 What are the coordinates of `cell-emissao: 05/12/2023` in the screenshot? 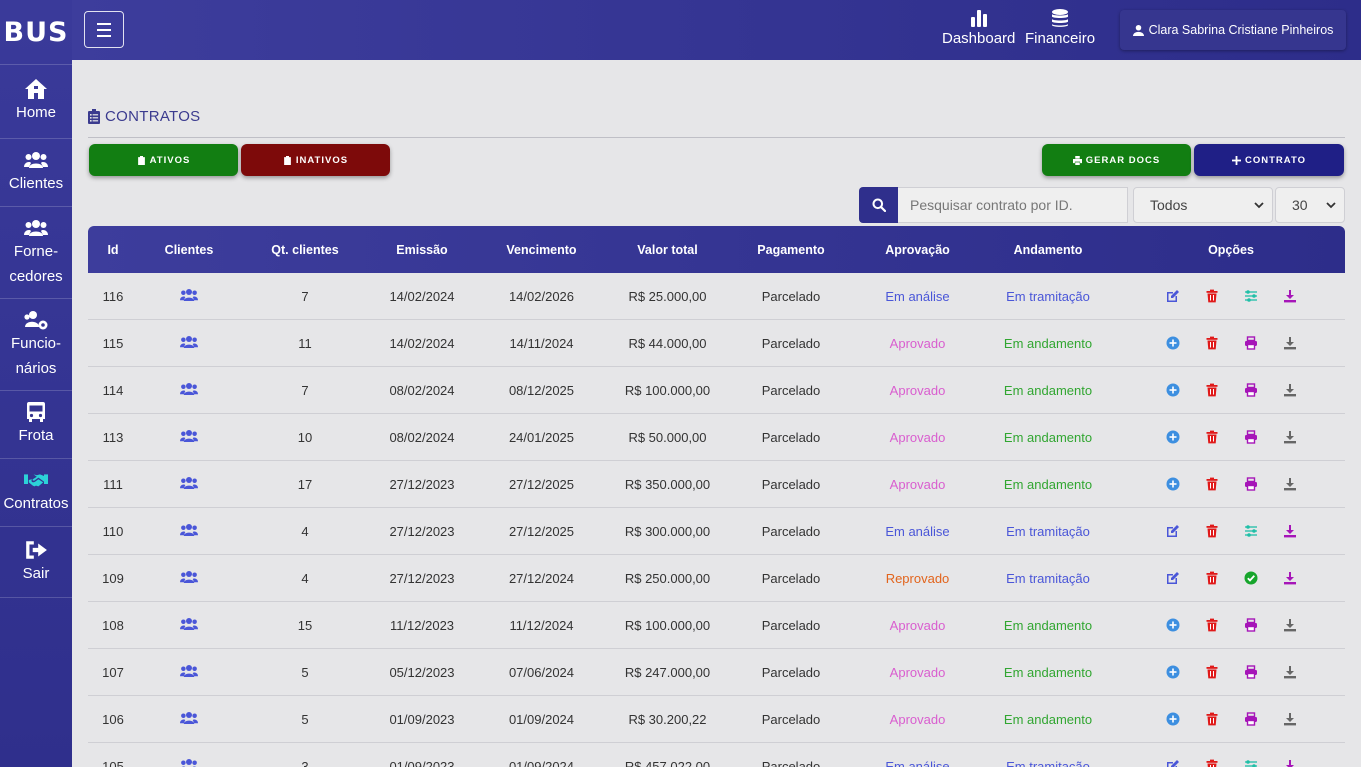 It's located at (422, 672).